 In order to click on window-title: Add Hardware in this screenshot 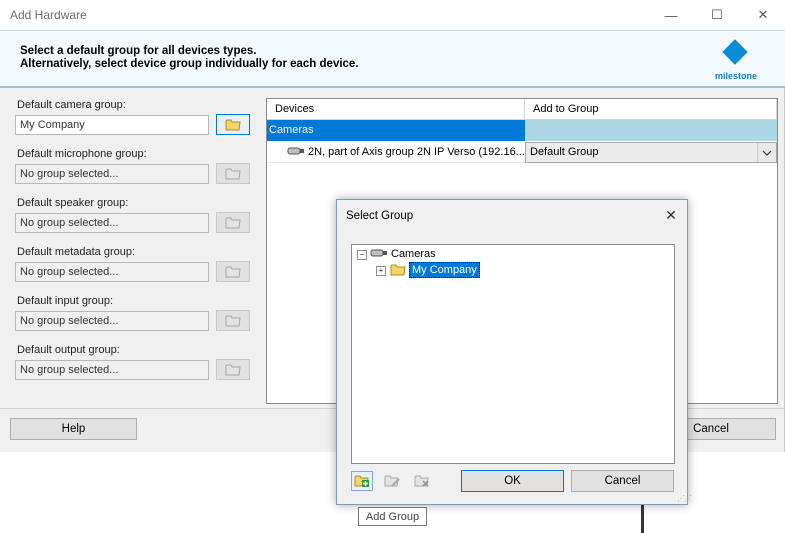, I will do `click(48, 15)`.